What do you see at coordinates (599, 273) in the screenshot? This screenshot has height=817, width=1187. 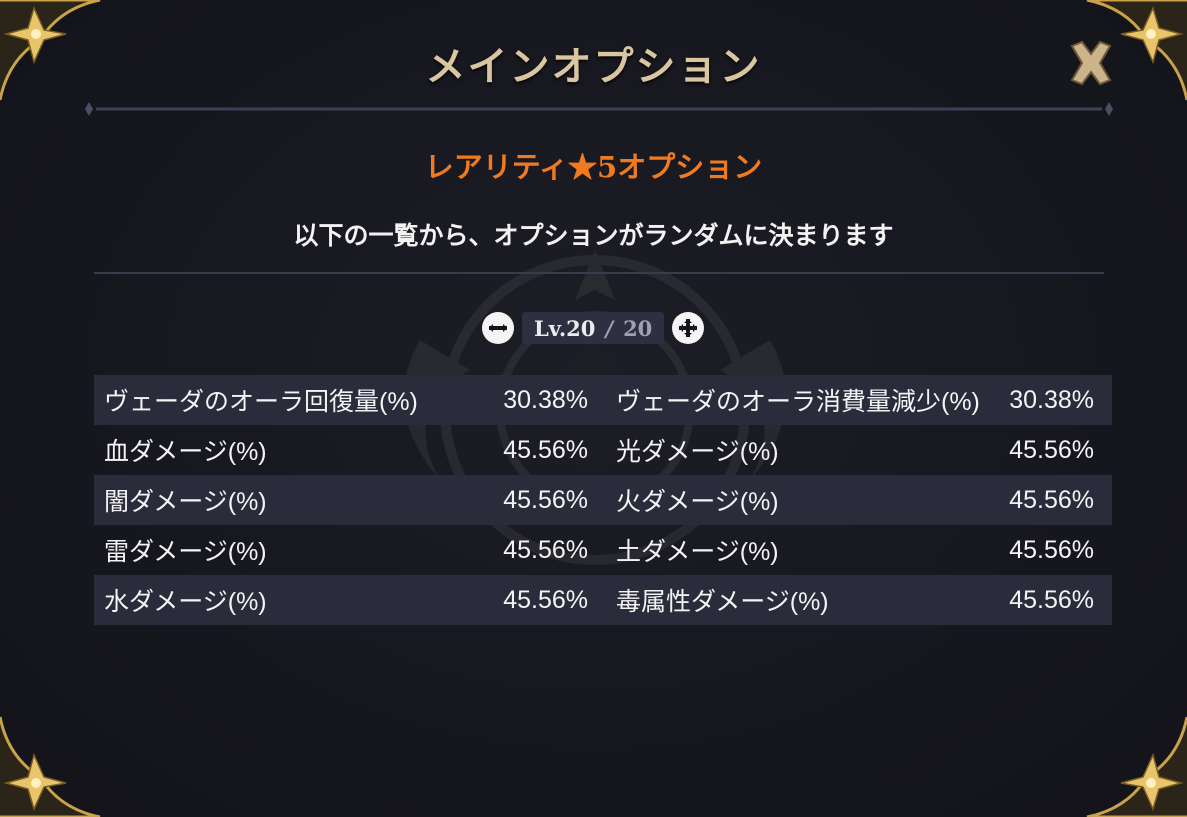 I see `section-divider` at bounding box center [599, 273].